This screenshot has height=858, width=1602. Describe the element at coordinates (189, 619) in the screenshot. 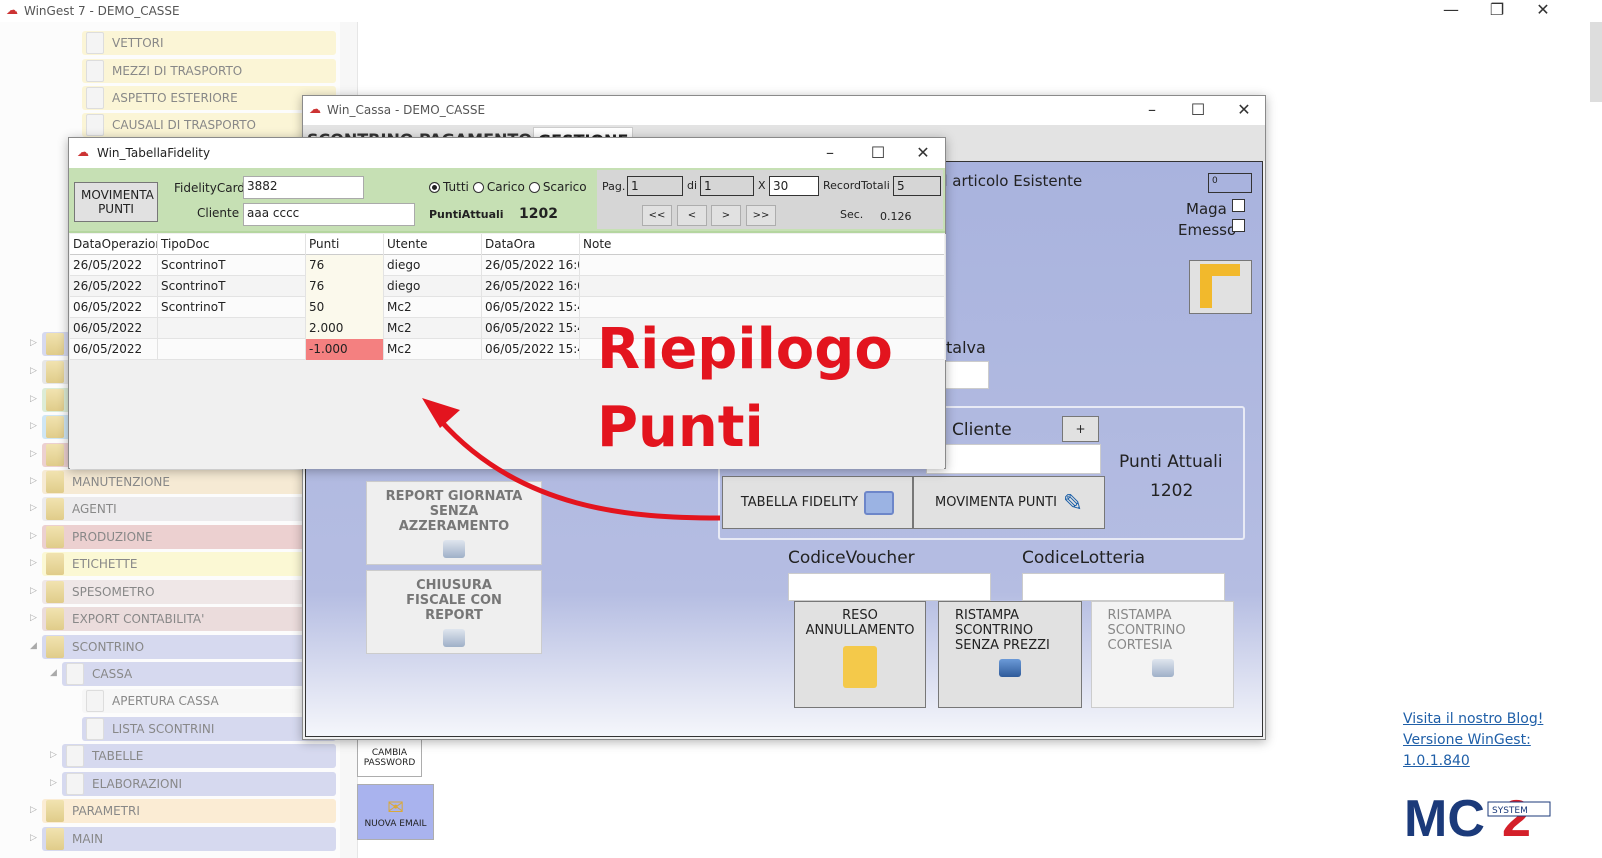

I see `tree-item: EXPORT CONTABILITA'` at that location.